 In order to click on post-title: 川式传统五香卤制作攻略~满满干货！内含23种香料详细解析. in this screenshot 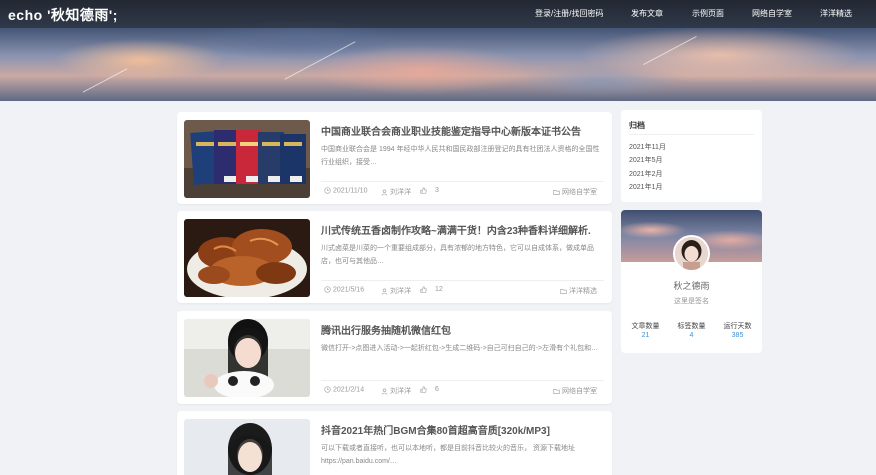, I will do `click(456, 229)`.